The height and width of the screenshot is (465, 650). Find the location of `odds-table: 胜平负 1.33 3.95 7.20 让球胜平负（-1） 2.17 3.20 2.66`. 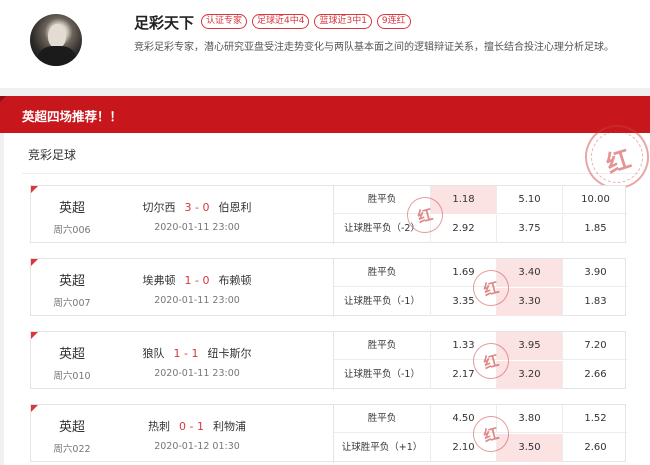

odds-table: 胜平负 1.33 3.95 7.20 让球胜平负（-1） 2.17 3.20 2.66 is located at coordinates (480, 361).